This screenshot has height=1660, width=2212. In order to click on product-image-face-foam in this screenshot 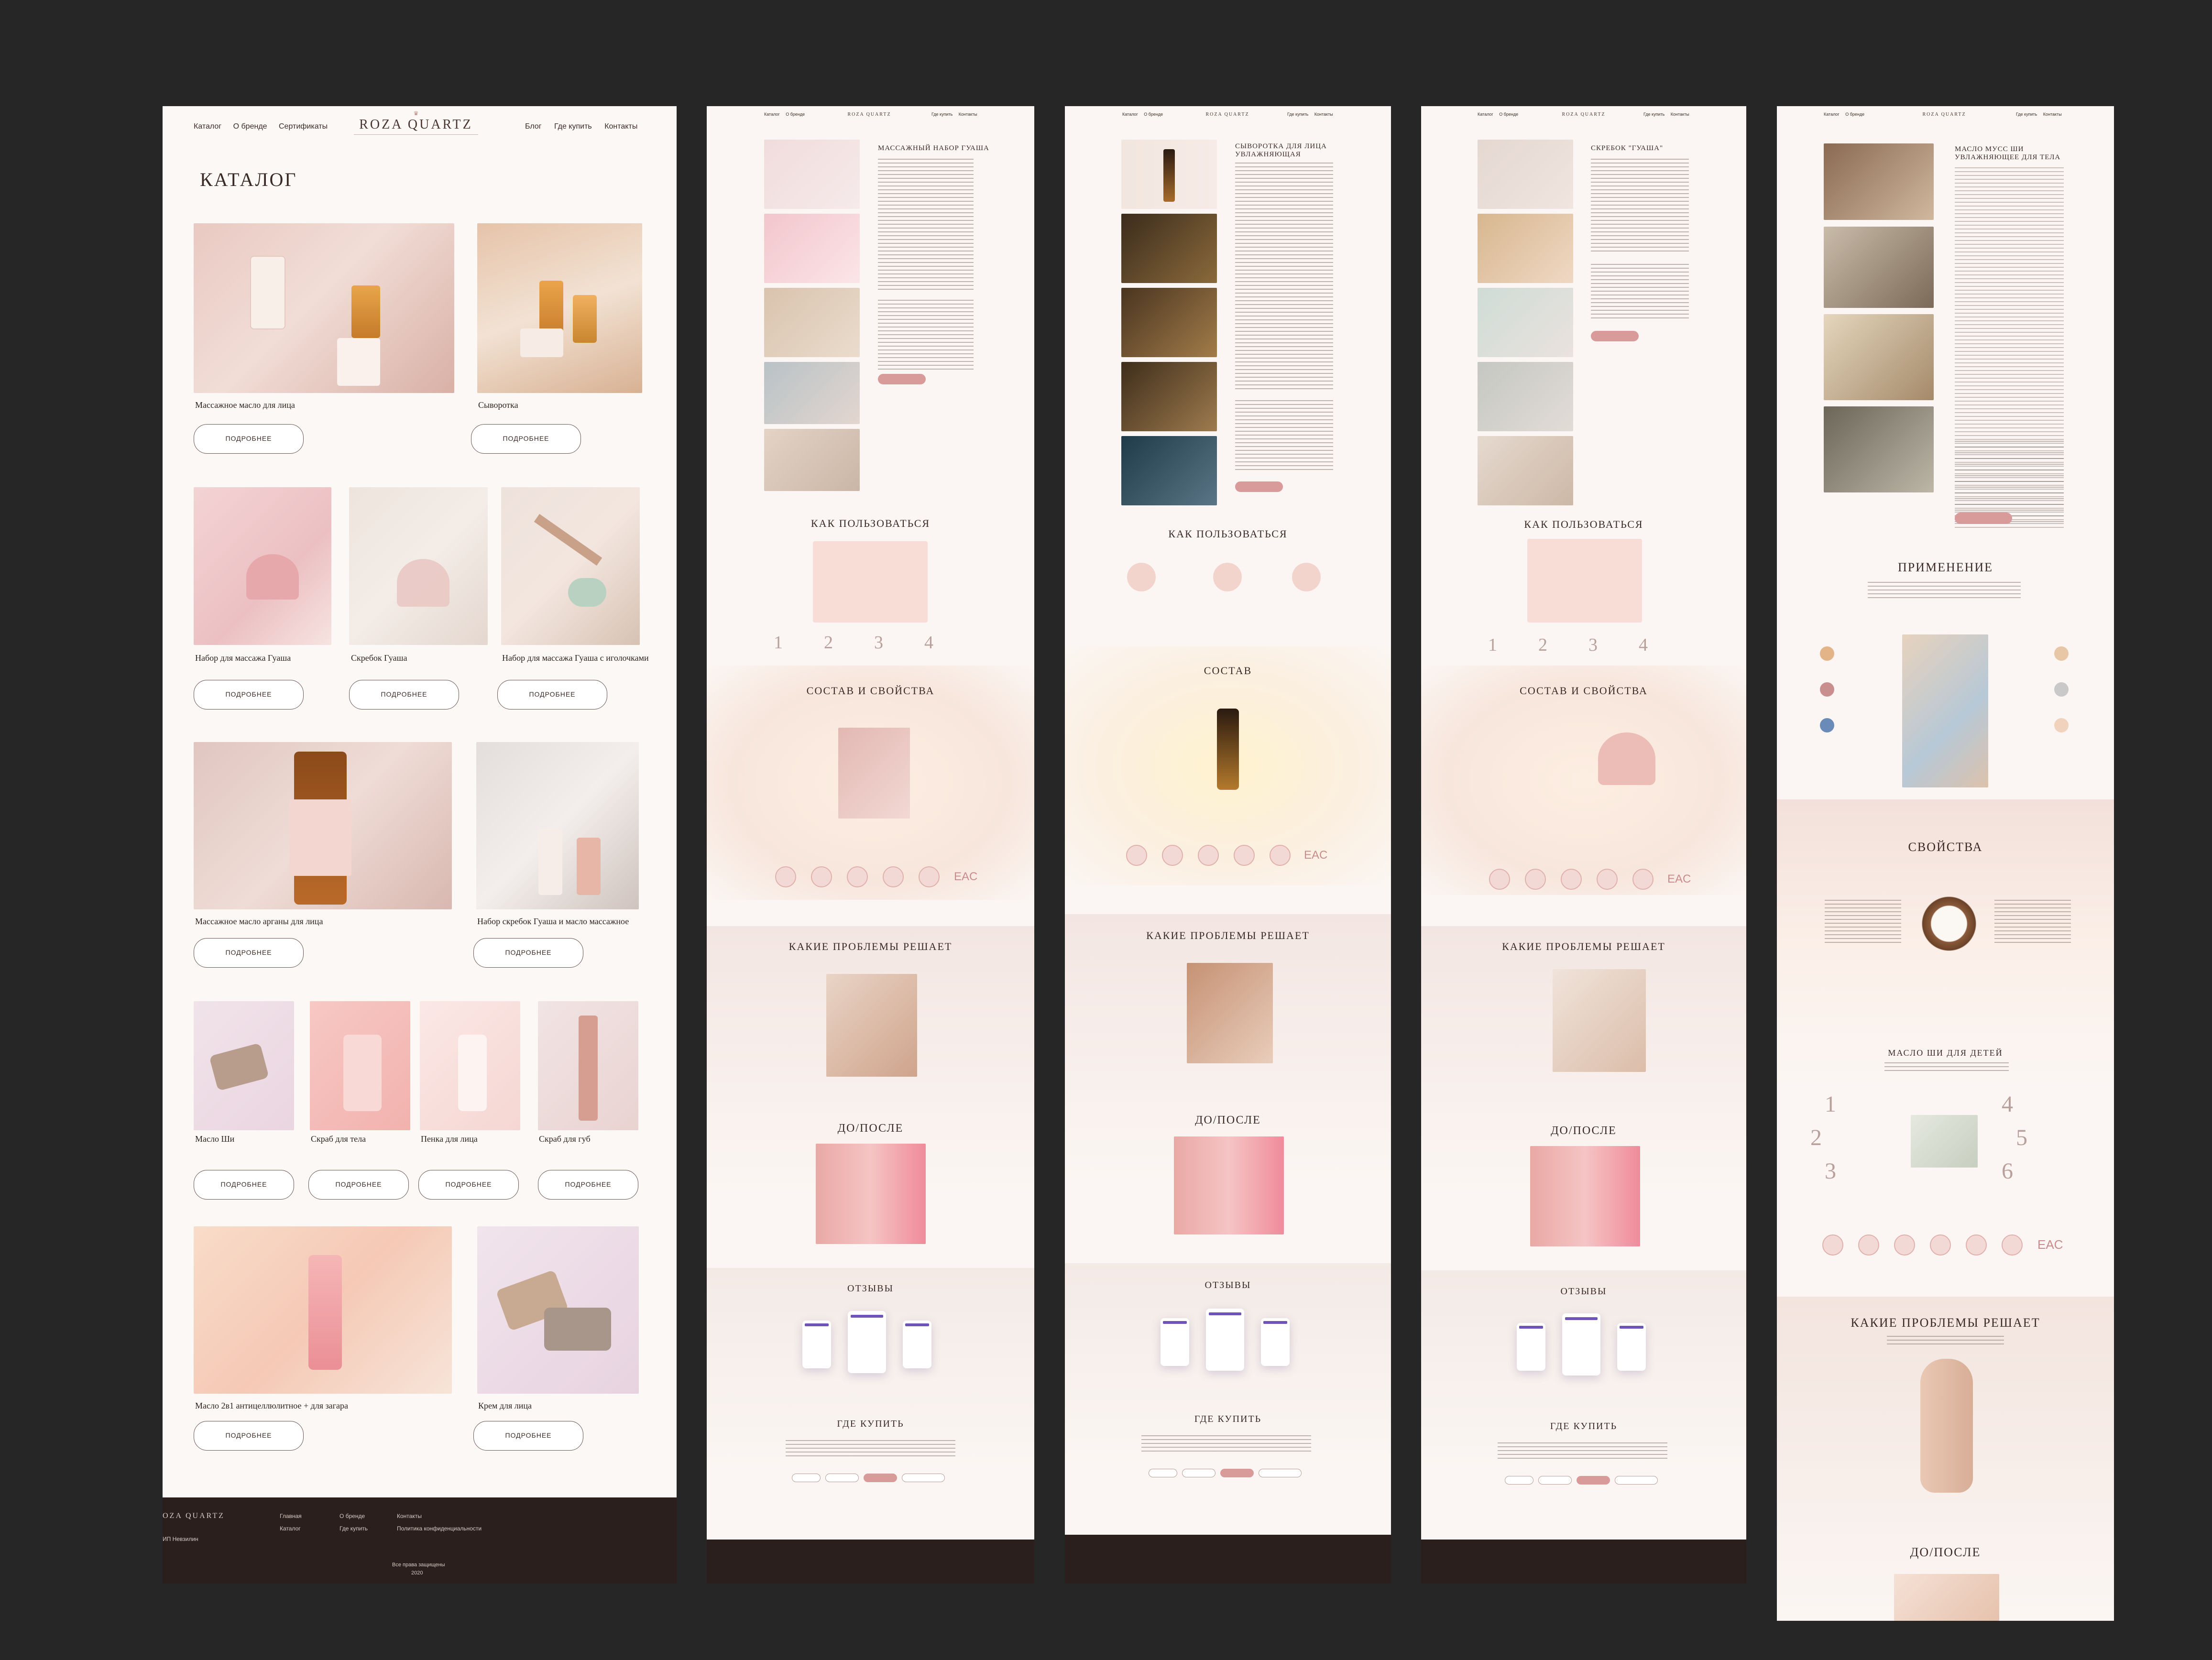, I will do `click(470, 1066)`.